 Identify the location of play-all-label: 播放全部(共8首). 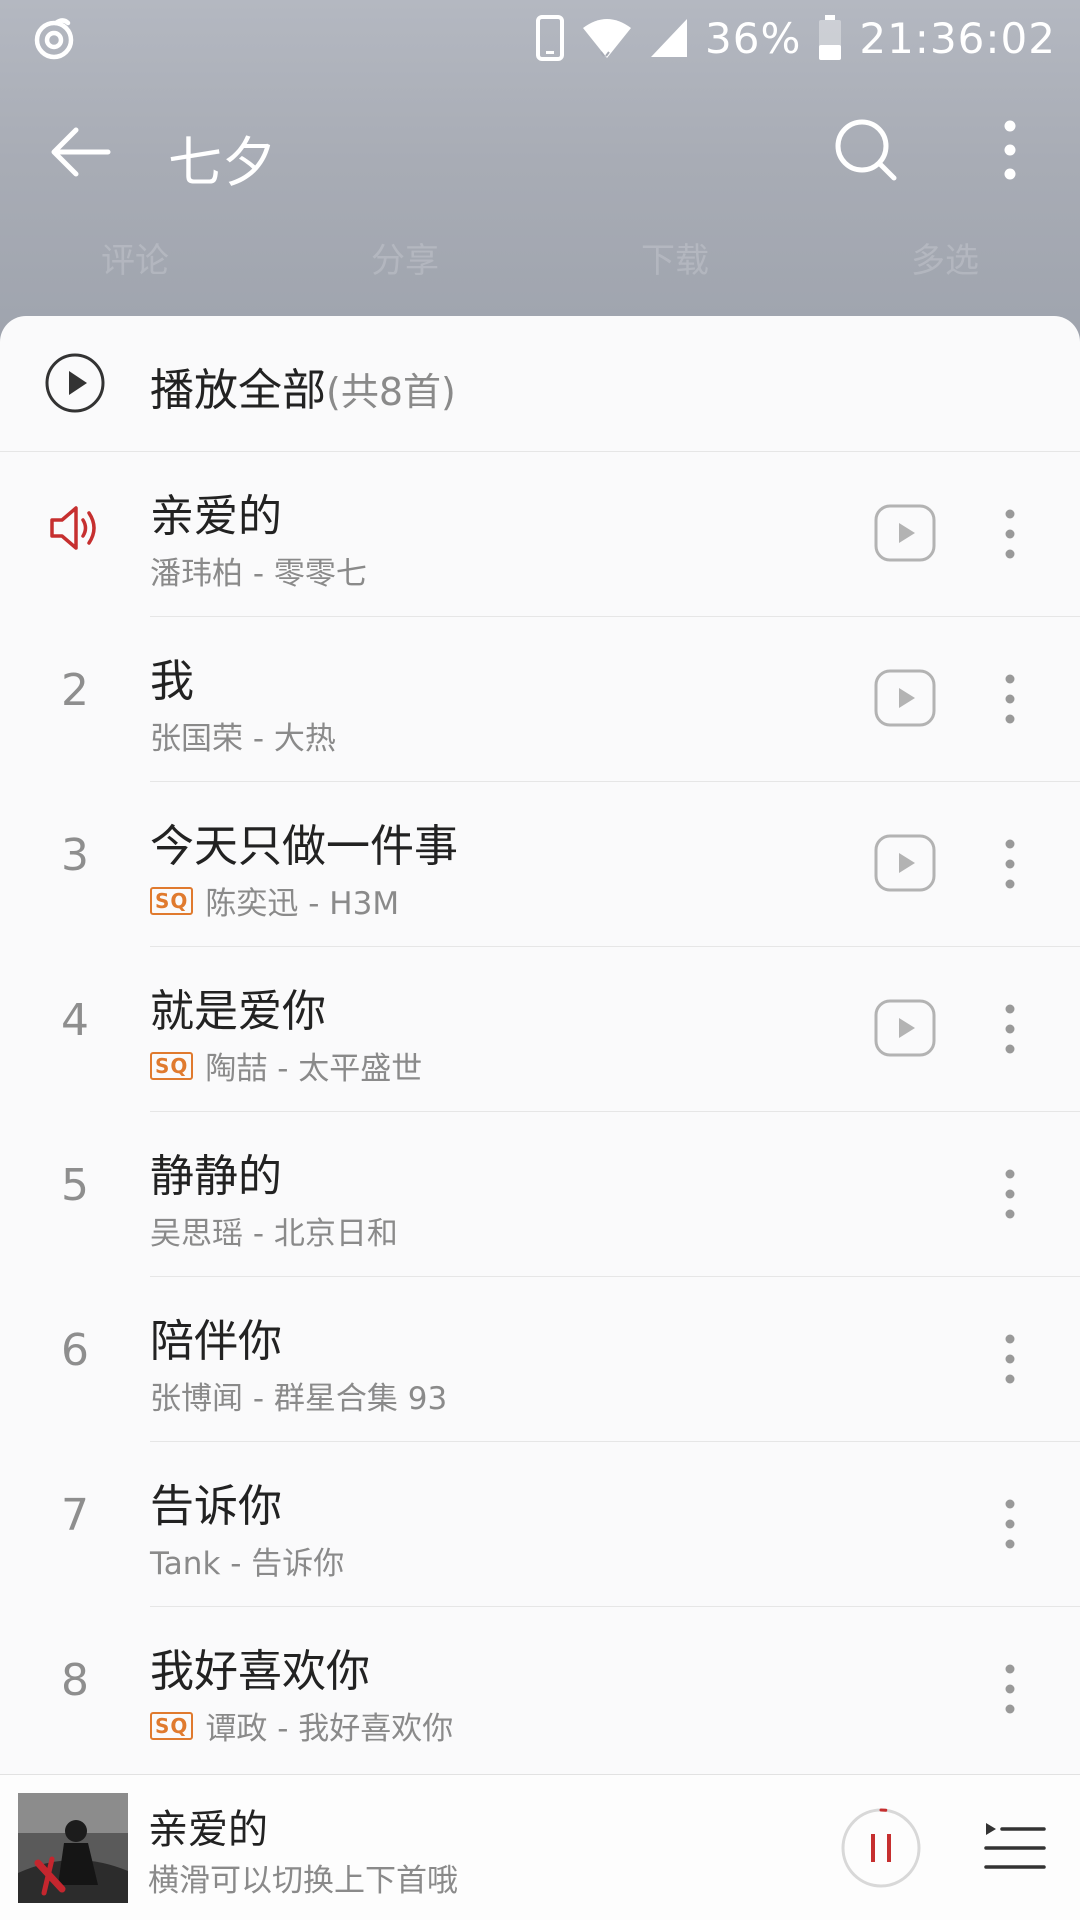
(303, 386).